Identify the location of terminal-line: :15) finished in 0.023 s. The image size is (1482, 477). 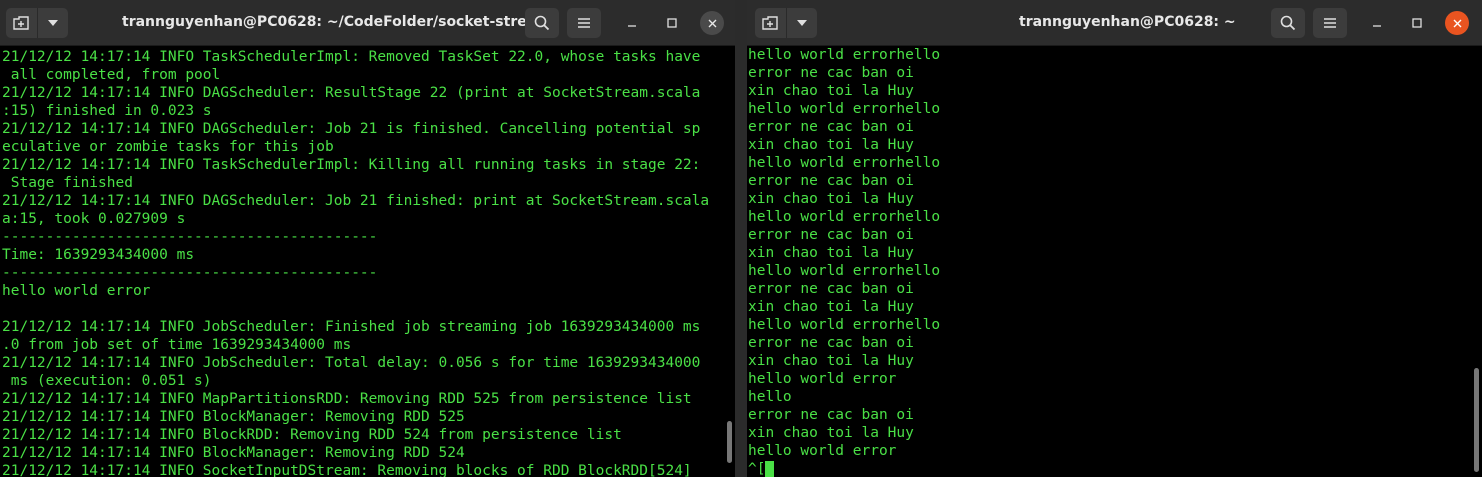
(107, 111).